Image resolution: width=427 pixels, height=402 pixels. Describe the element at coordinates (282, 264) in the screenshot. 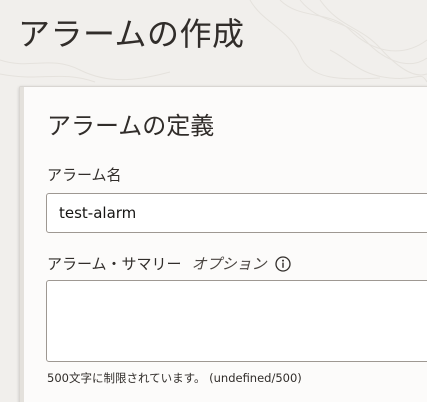

I see `info-circle-icon` at that location.